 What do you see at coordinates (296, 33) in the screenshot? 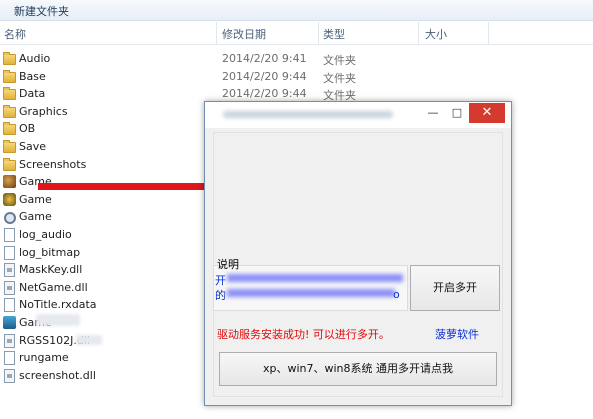
I see `column-header: 名称 修改日期 类型 大小` at bounding box center [296, 33].